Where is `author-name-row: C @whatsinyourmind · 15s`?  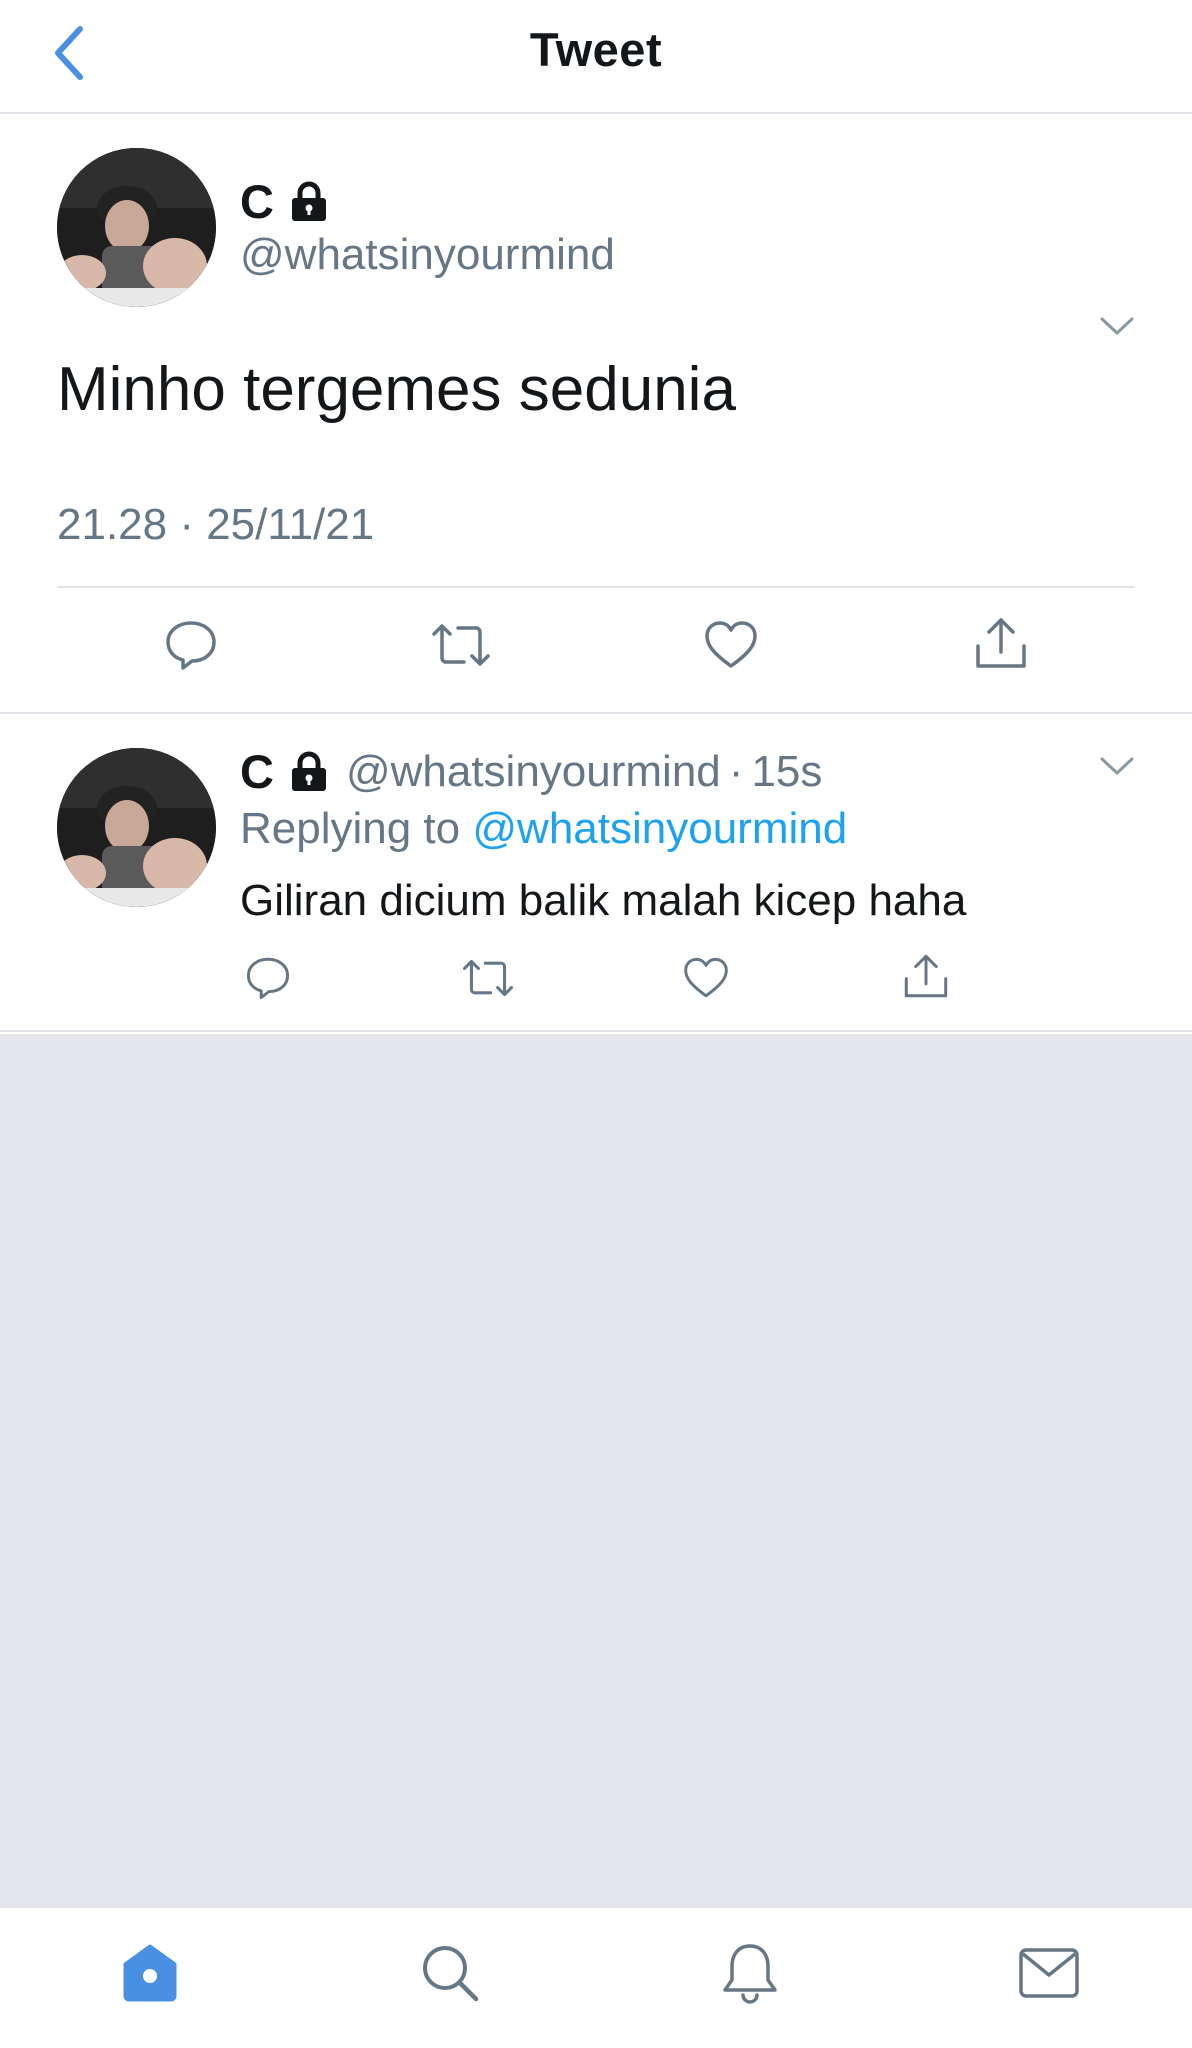 author-name-row: C @whatsinyourmind · 15s is located at coordinates (531, 771).